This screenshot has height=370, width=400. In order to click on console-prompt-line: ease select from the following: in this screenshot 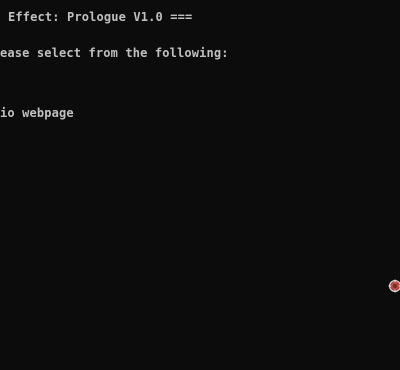, I will do `click(114, 53)`.